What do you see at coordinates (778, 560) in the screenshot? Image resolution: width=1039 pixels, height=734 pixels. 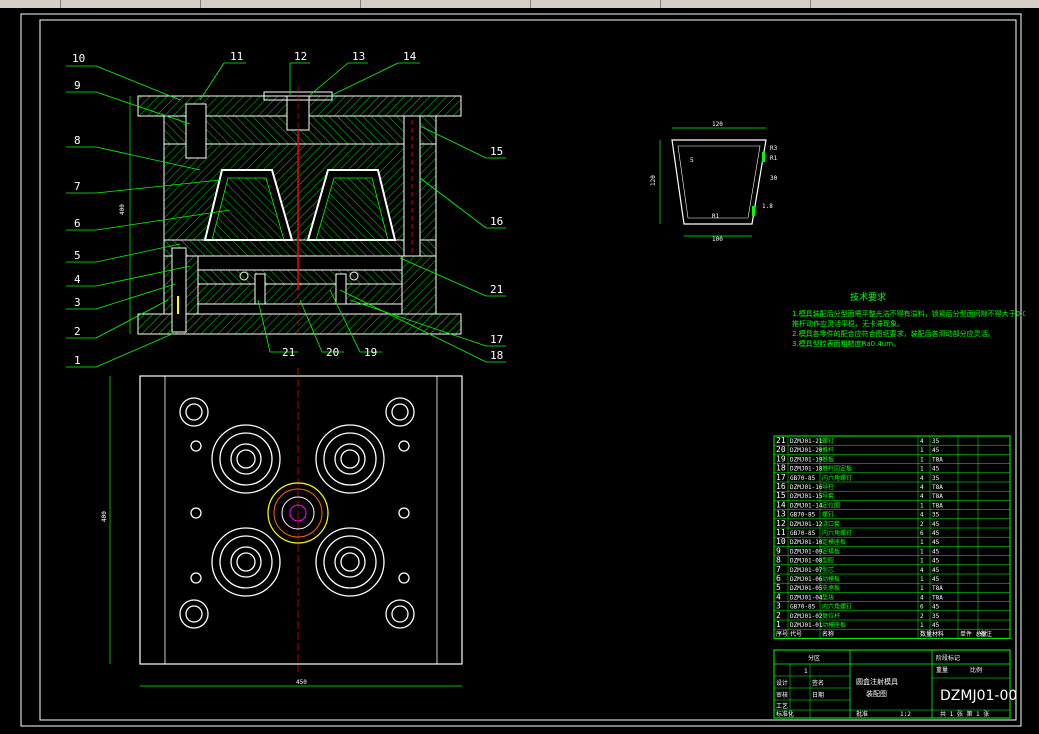 I see `bom-cell-no: 8` at bounding box center [778, 560].